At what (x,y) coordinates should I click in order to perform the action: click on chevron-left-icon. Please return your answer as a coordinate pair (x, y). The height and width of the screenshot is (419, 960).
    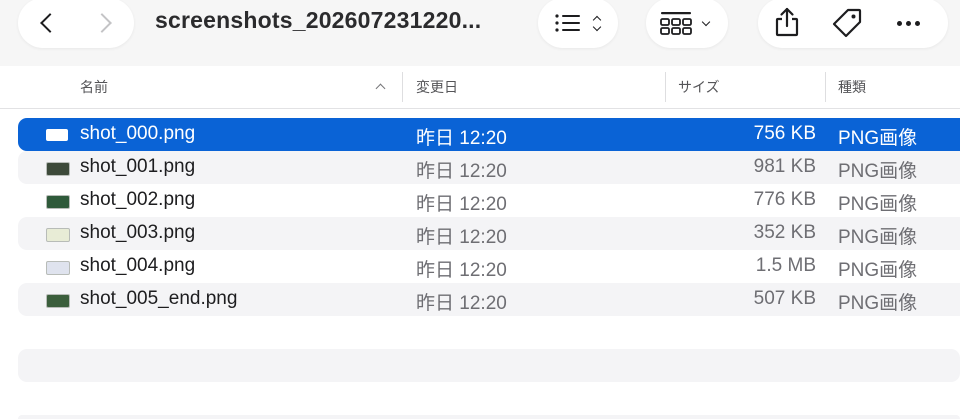
    Looking at the image, I should click on (50, 23).